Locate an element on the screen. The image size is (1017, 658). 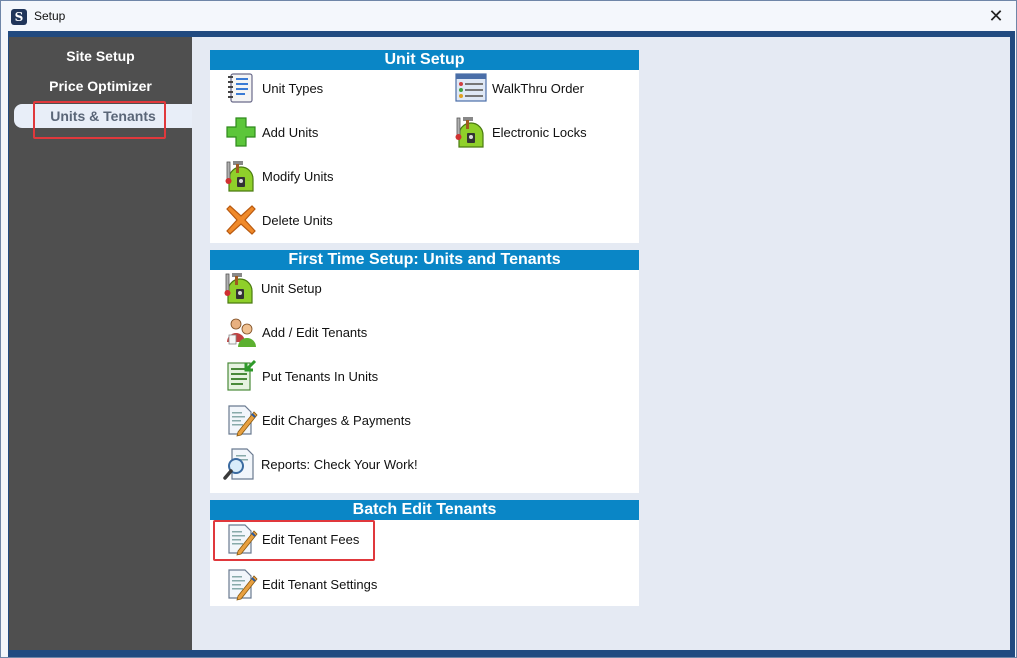
grid-list-icon is located at coordinates (471, 88).